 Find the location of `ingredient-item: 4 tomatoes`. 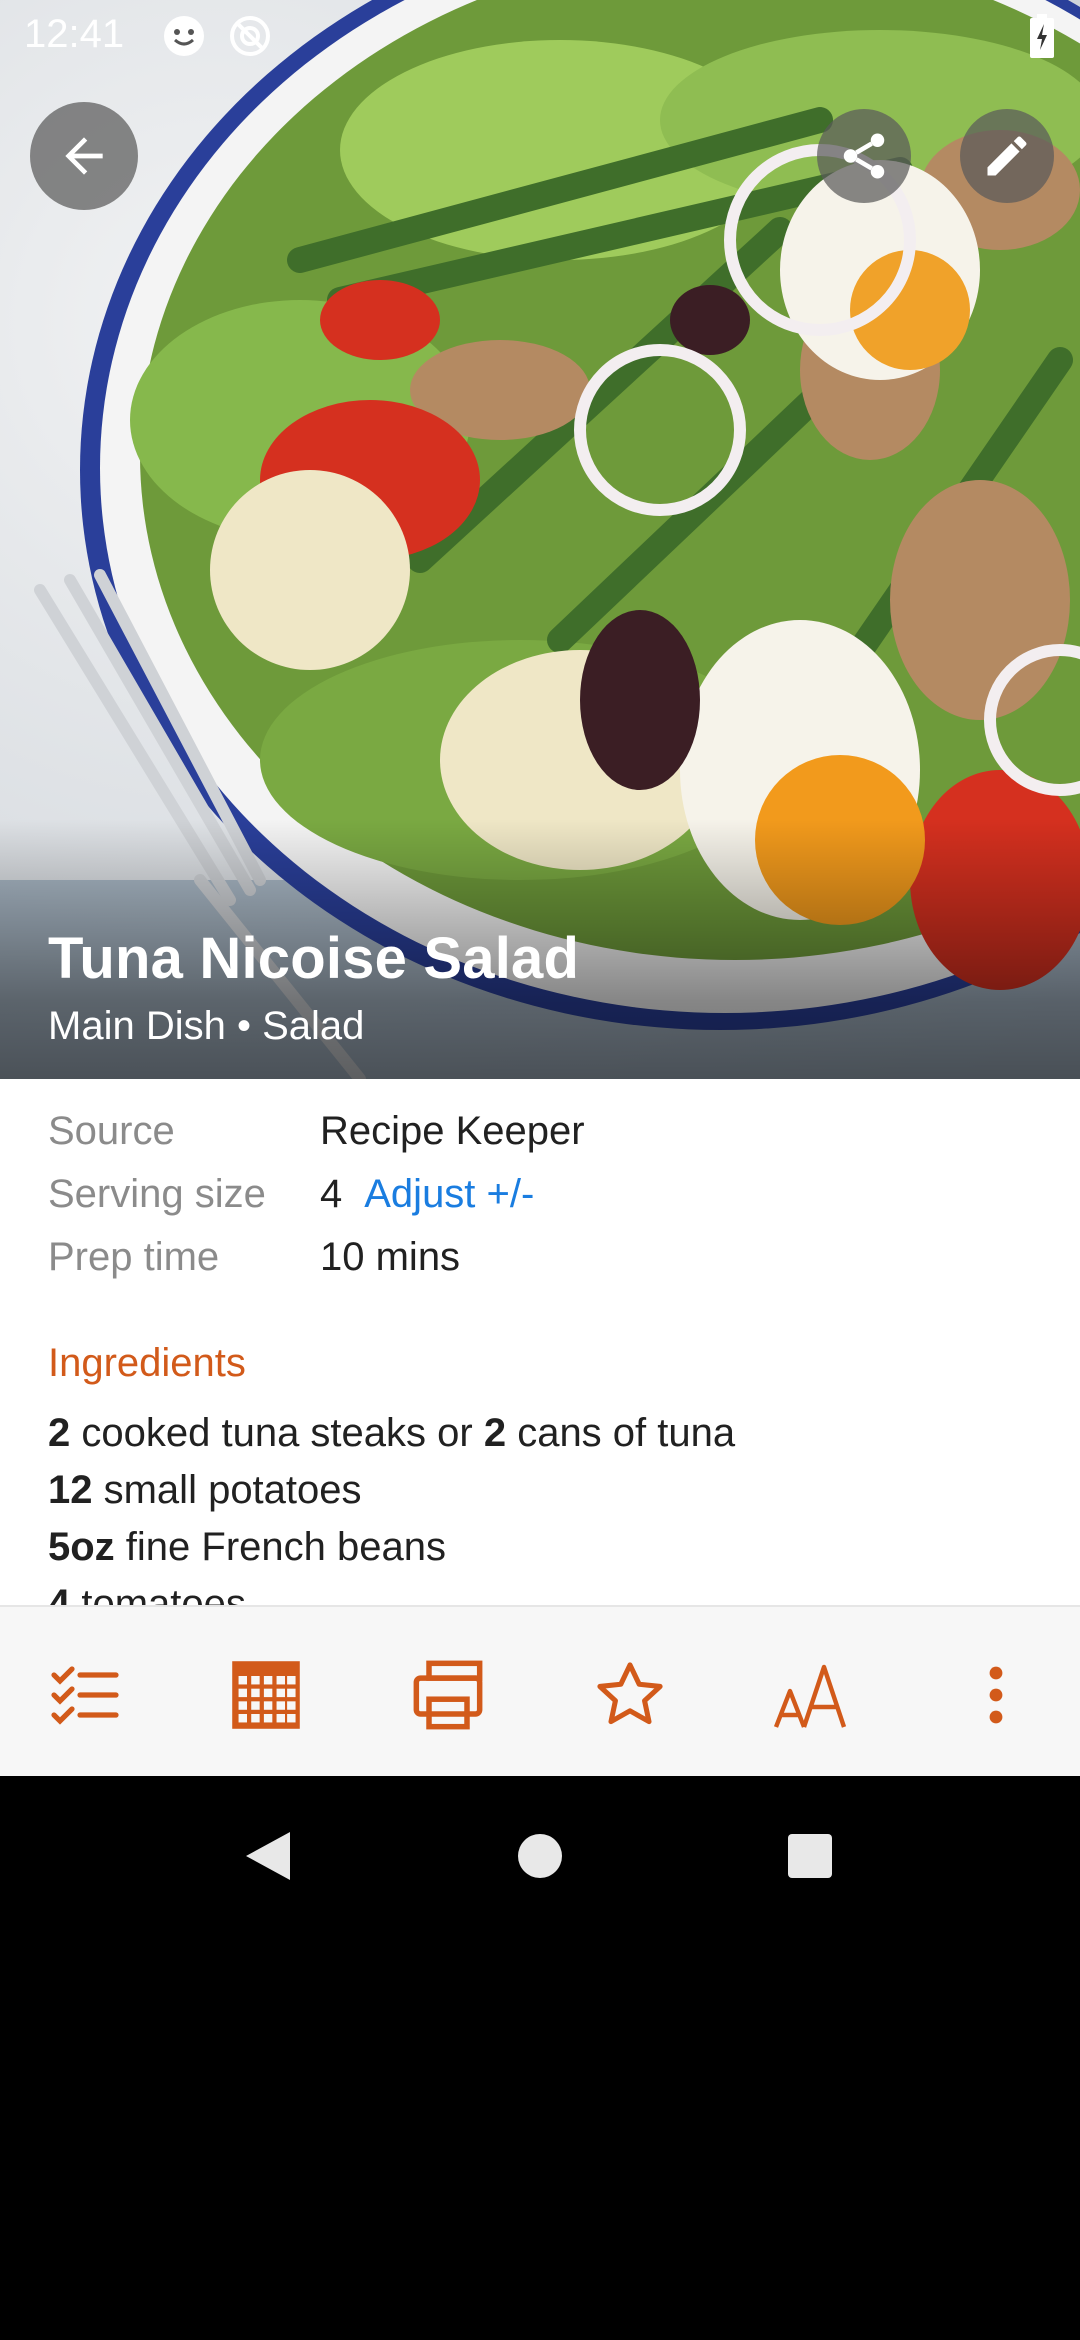

ingredient-item: 4 tomatoes is located at coordinates (391, 1591).